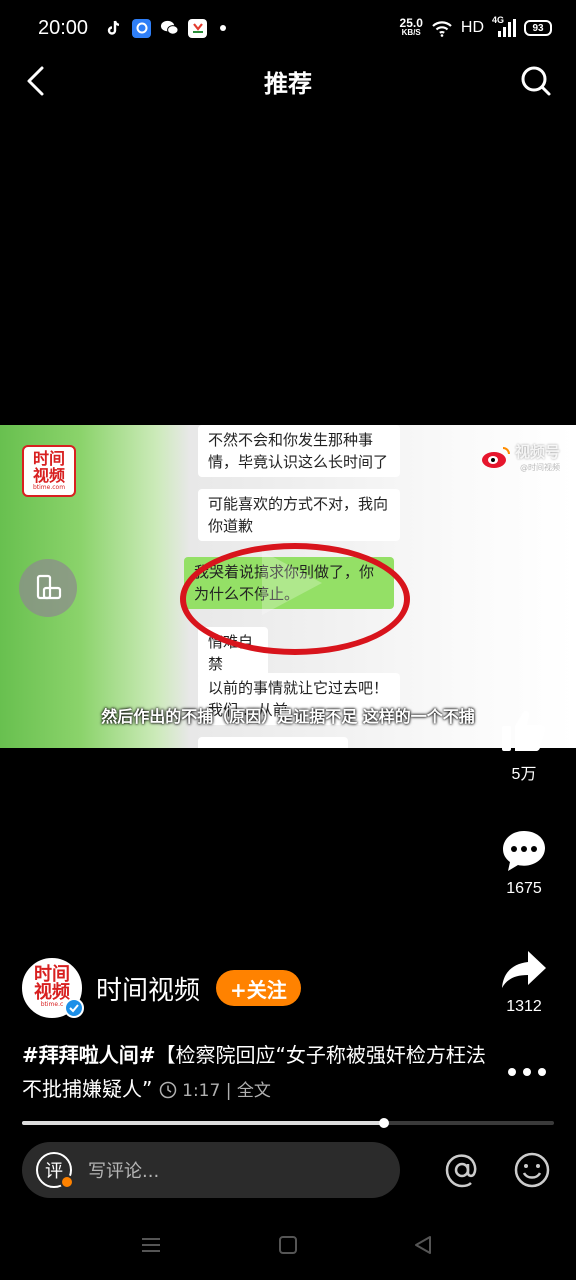 Image resolution: width=576 pixels, height=1280 pixels. What do you see at coordinates (472, 27) in the screenshot?
I see `network-type: HD` at bounding box center [472, 27].